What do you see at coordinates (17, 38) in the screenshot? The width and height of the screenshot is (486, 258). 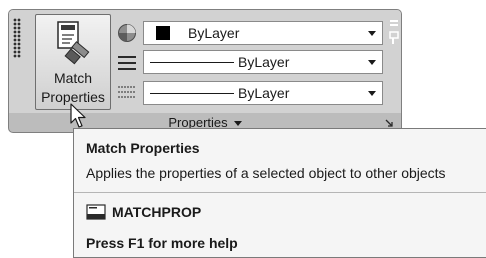 I see `panel-grip-handle` at bounding box center [17, 38].